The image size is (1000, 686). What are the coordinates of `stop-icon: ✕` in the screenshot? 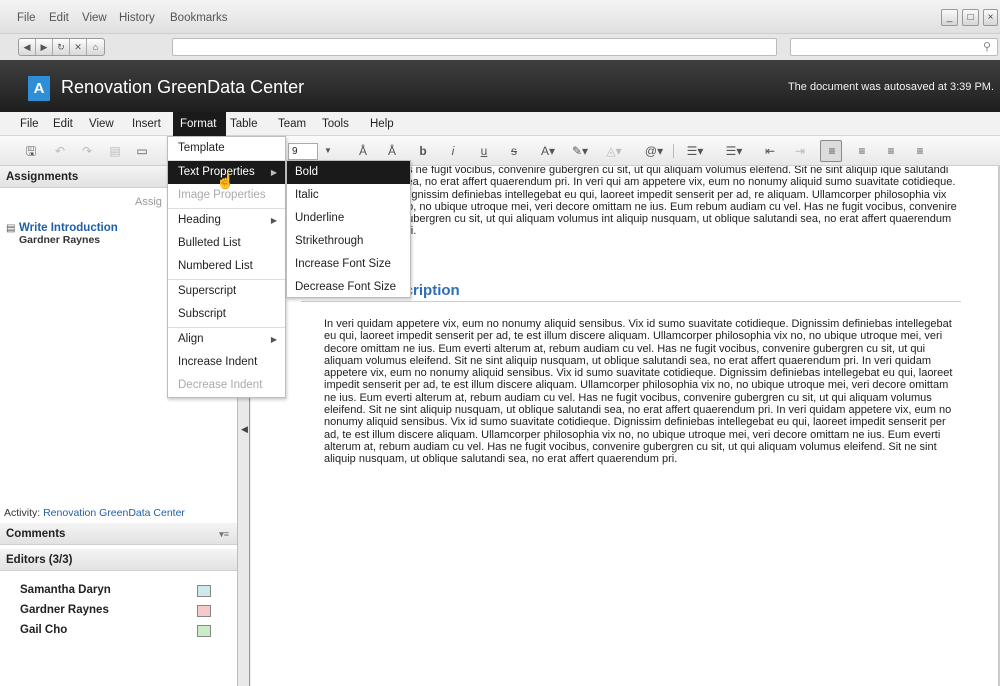 It's located at (78, 47).